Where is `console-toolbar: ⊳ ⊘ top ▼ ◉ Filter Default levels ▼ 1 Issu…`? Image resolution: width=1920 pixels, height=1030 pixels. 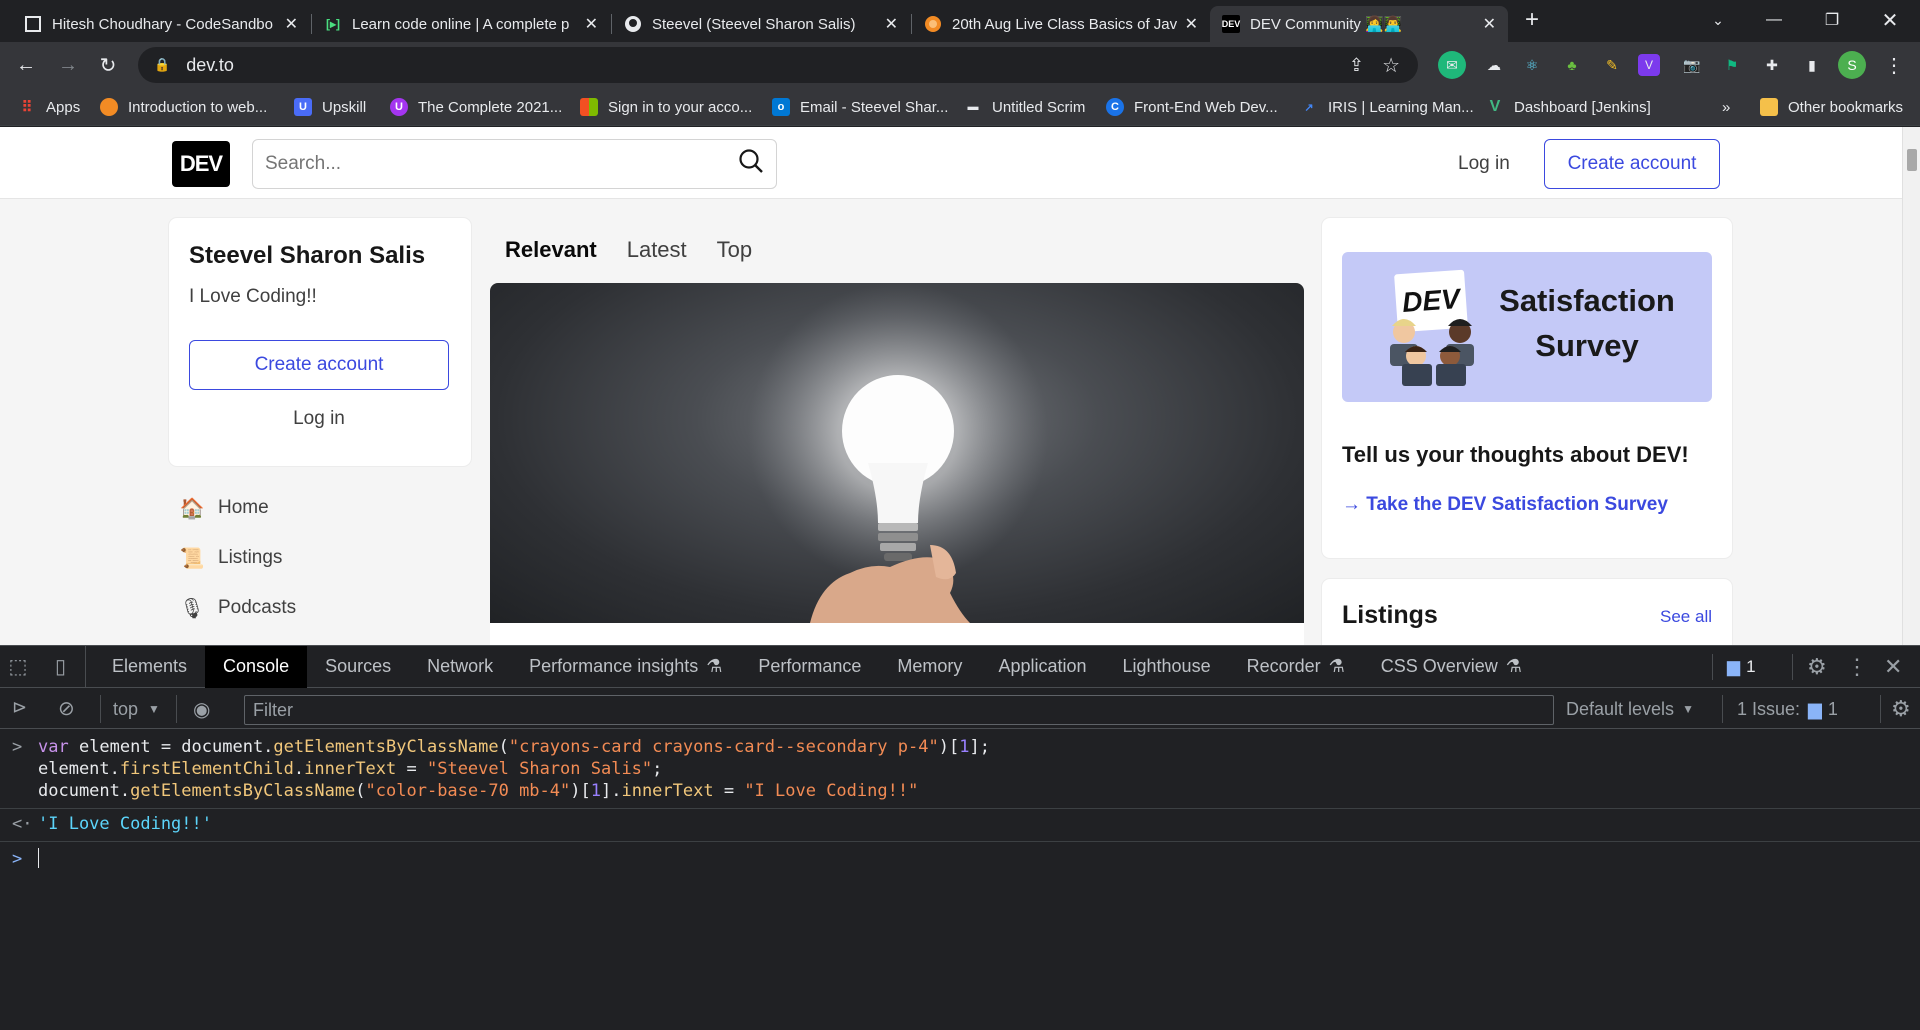 console-toolbar: ⊳ ⊘ top ▼ ◉ Filter Default levels ▼ 1 Issu… is located at coordinates (960, 709).